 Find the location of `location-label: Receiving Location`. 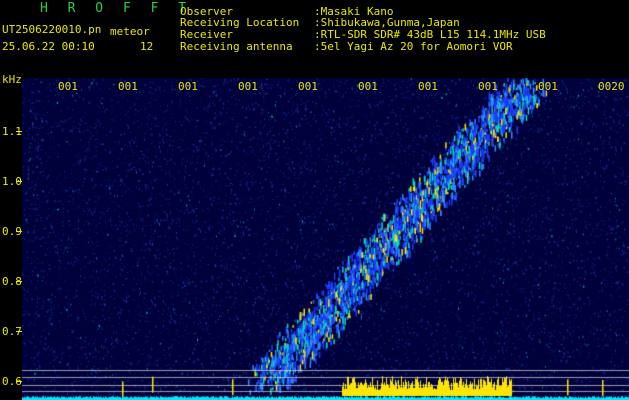

location-label: Receiving Location is located at coordinates (240, 22).